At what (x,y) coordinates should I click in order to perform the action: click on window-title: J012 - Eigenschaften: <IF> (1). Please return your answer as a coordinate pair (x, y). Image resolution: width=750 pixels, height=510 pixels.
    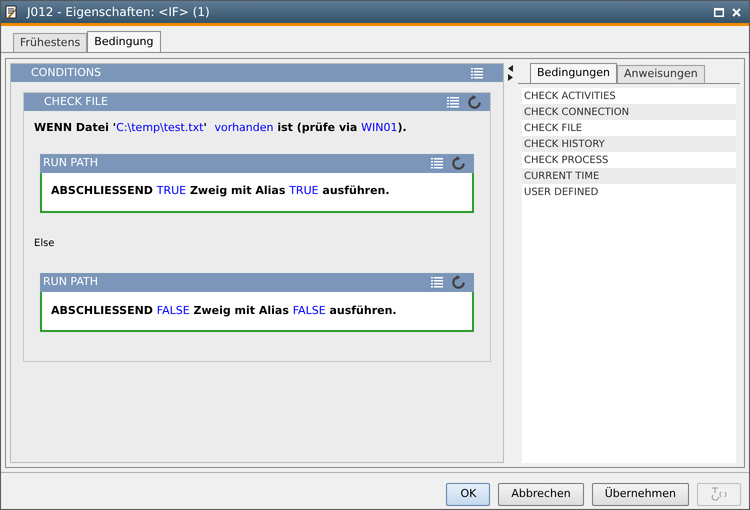
    Looking at the image, I should click on (119, 12).